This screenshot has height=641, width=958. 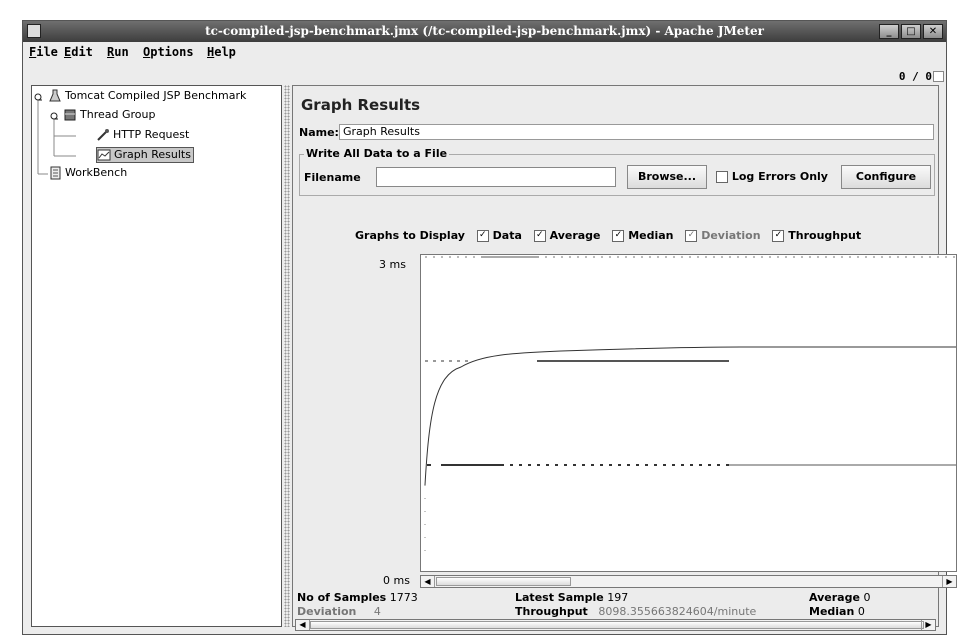 What do you see at coordinates (392, 264) in the screenshot?
I see `y-axis-max-label: 3 ms` at bounding box center [392, 264].